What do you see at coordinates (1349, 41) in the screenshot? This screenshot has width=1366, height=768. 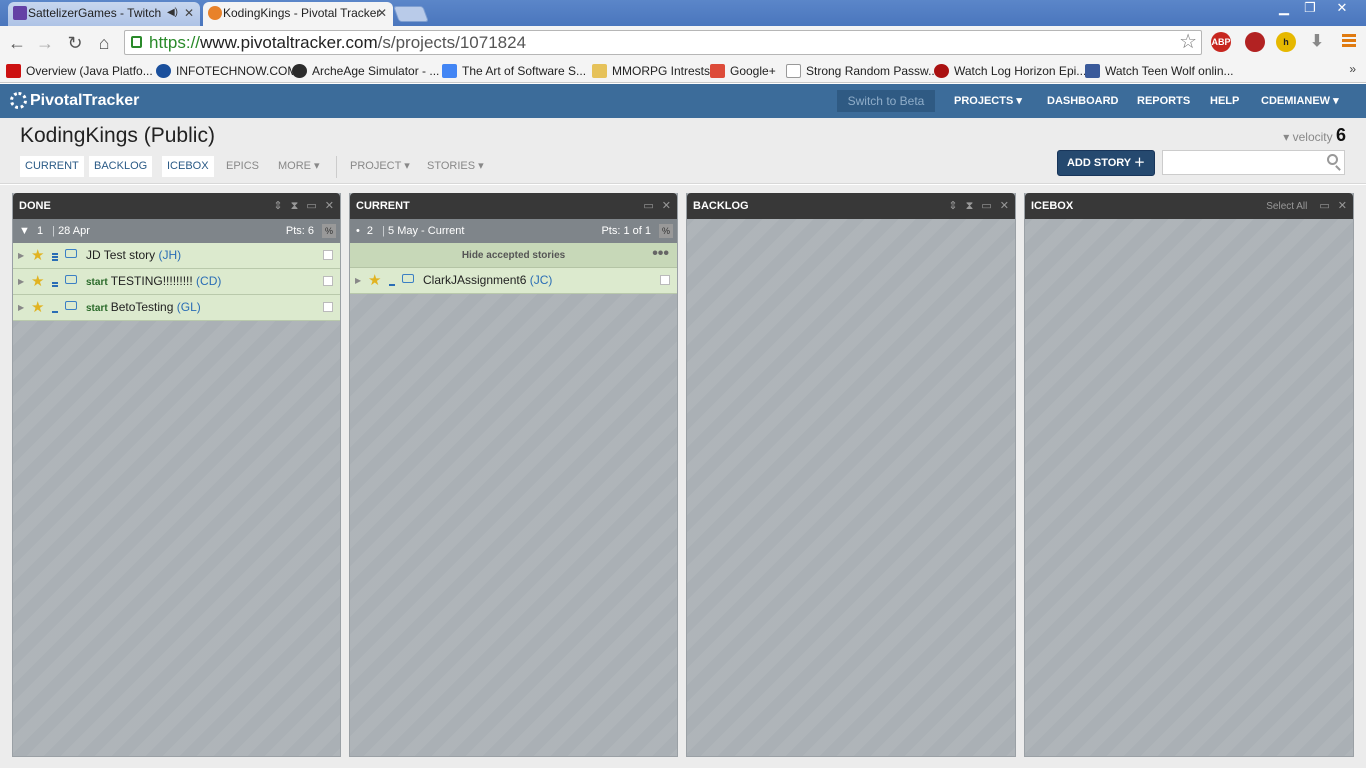 I see `browser-menu-icon` at bounding box center [1349, 41].